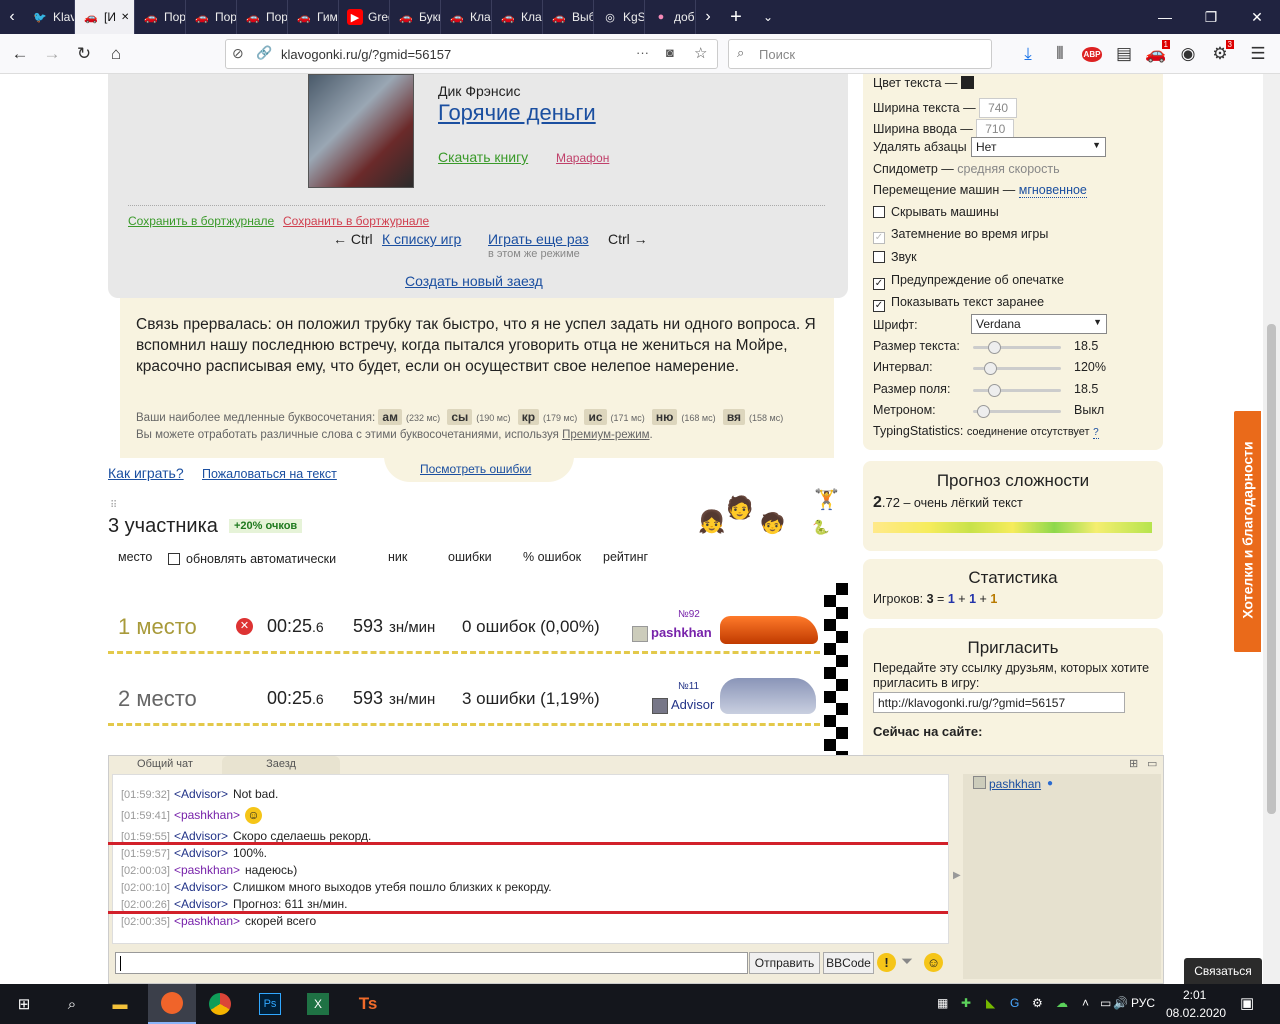  What do you see at coordinates (1143, 1003) in the screenshot?
I see `keyboard-language: РУС` at bounding box center [1143, 1003].